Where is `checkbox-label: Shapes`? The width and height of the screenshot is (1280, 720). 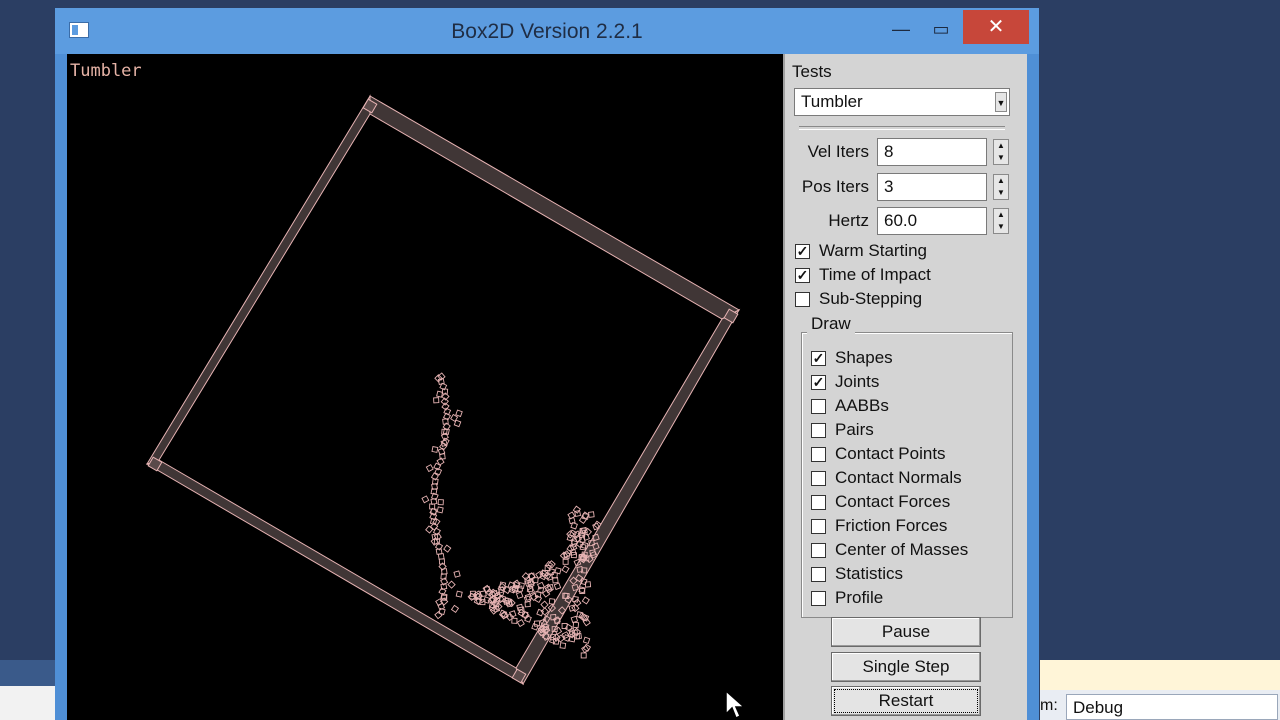 checkbox-label: Shapes is located at coordinates (864, 357).